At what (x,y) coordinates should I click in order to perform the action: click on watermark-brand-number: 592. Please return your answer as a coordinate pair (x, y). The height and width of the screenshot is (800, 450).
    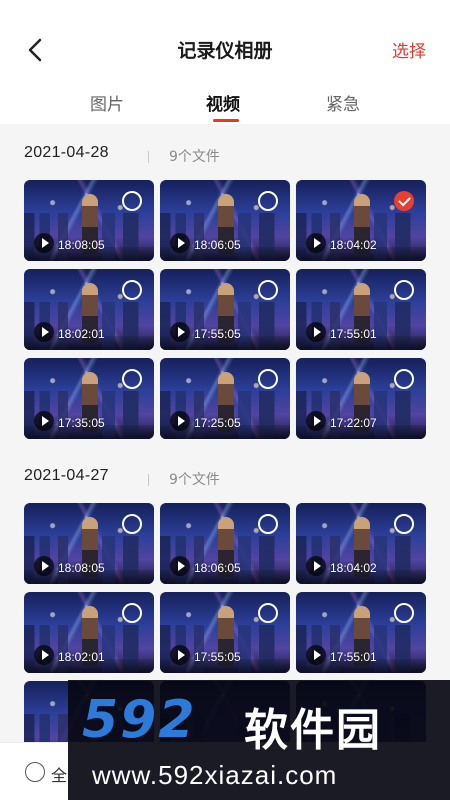
    Looking at the image, I should click on (139, 720).